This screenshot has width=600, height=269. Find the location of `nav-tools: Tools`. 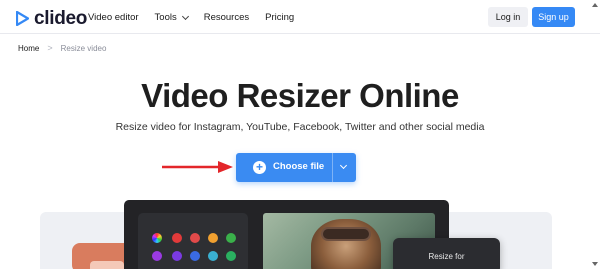

nav-tools: Tools is located at coordinates (171, 17).